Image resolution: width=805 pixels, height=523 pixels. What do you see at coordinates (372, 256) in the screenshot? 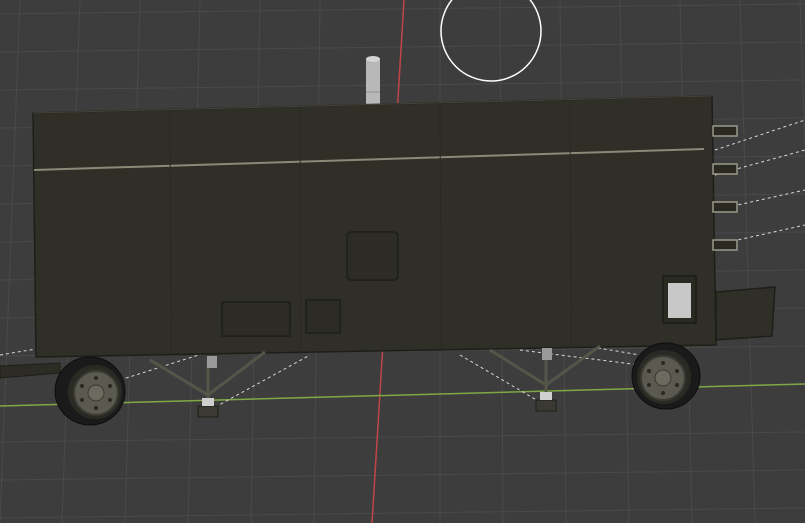
I see `side-hatch` at bounding box center [372, 256].